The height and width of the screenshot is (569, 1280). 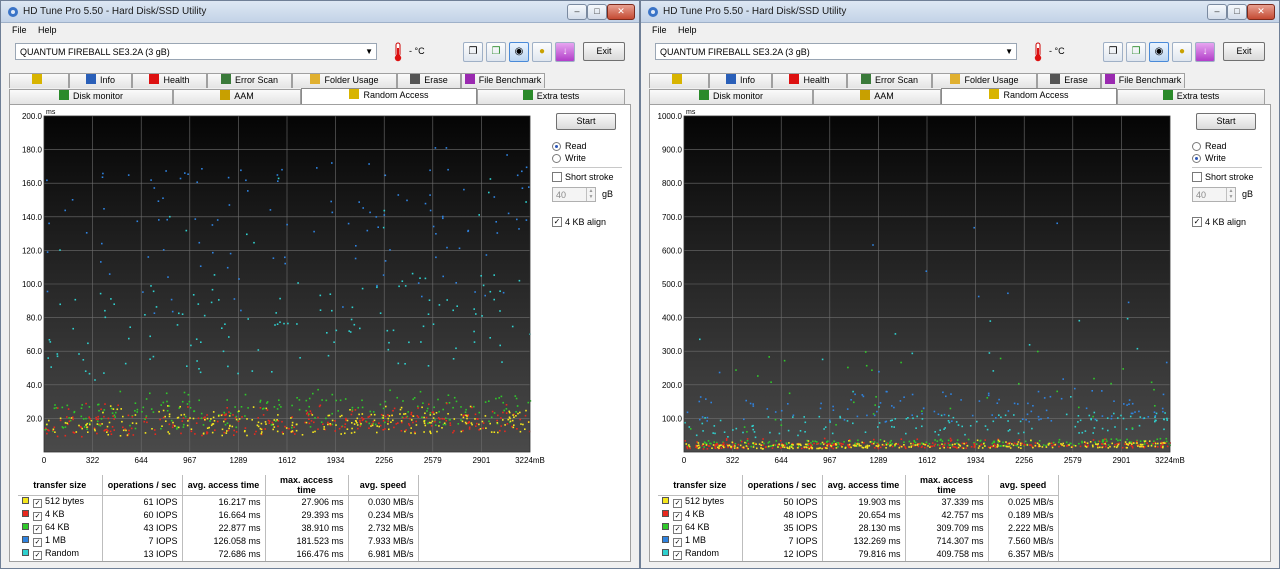 What do you see at coordinates (336, 460) in the screenshot?
I see `x-tick-label: 1934` at bounding box center [336, 460].